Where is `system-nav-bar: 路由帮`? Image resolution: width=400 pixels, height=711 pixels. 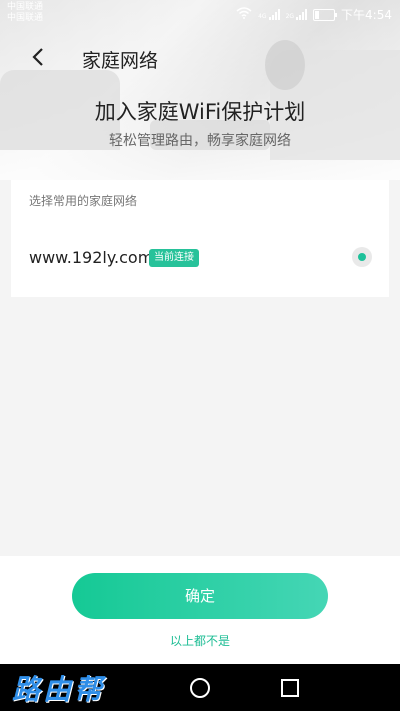
system-nav-bar: 路由帮 is located at coordinates (200, 687).